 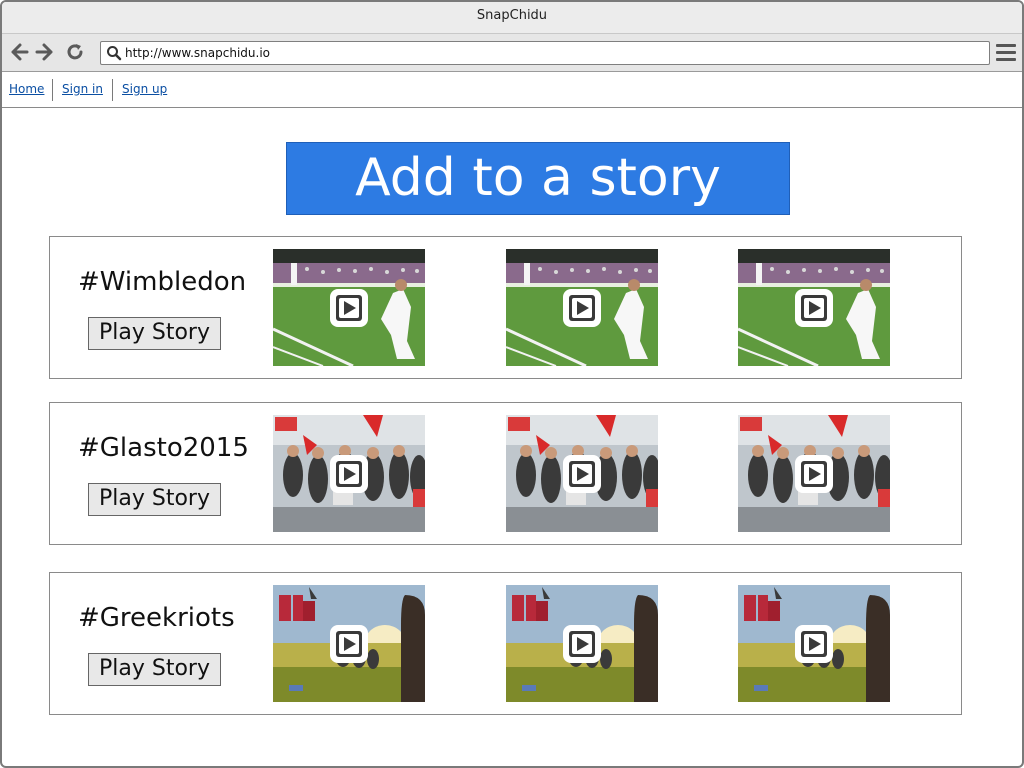 What do you see at coordinates (163, 448) in the screenshot?
I see `story-title: #Glasto2015` at bounding box center [163, 448].